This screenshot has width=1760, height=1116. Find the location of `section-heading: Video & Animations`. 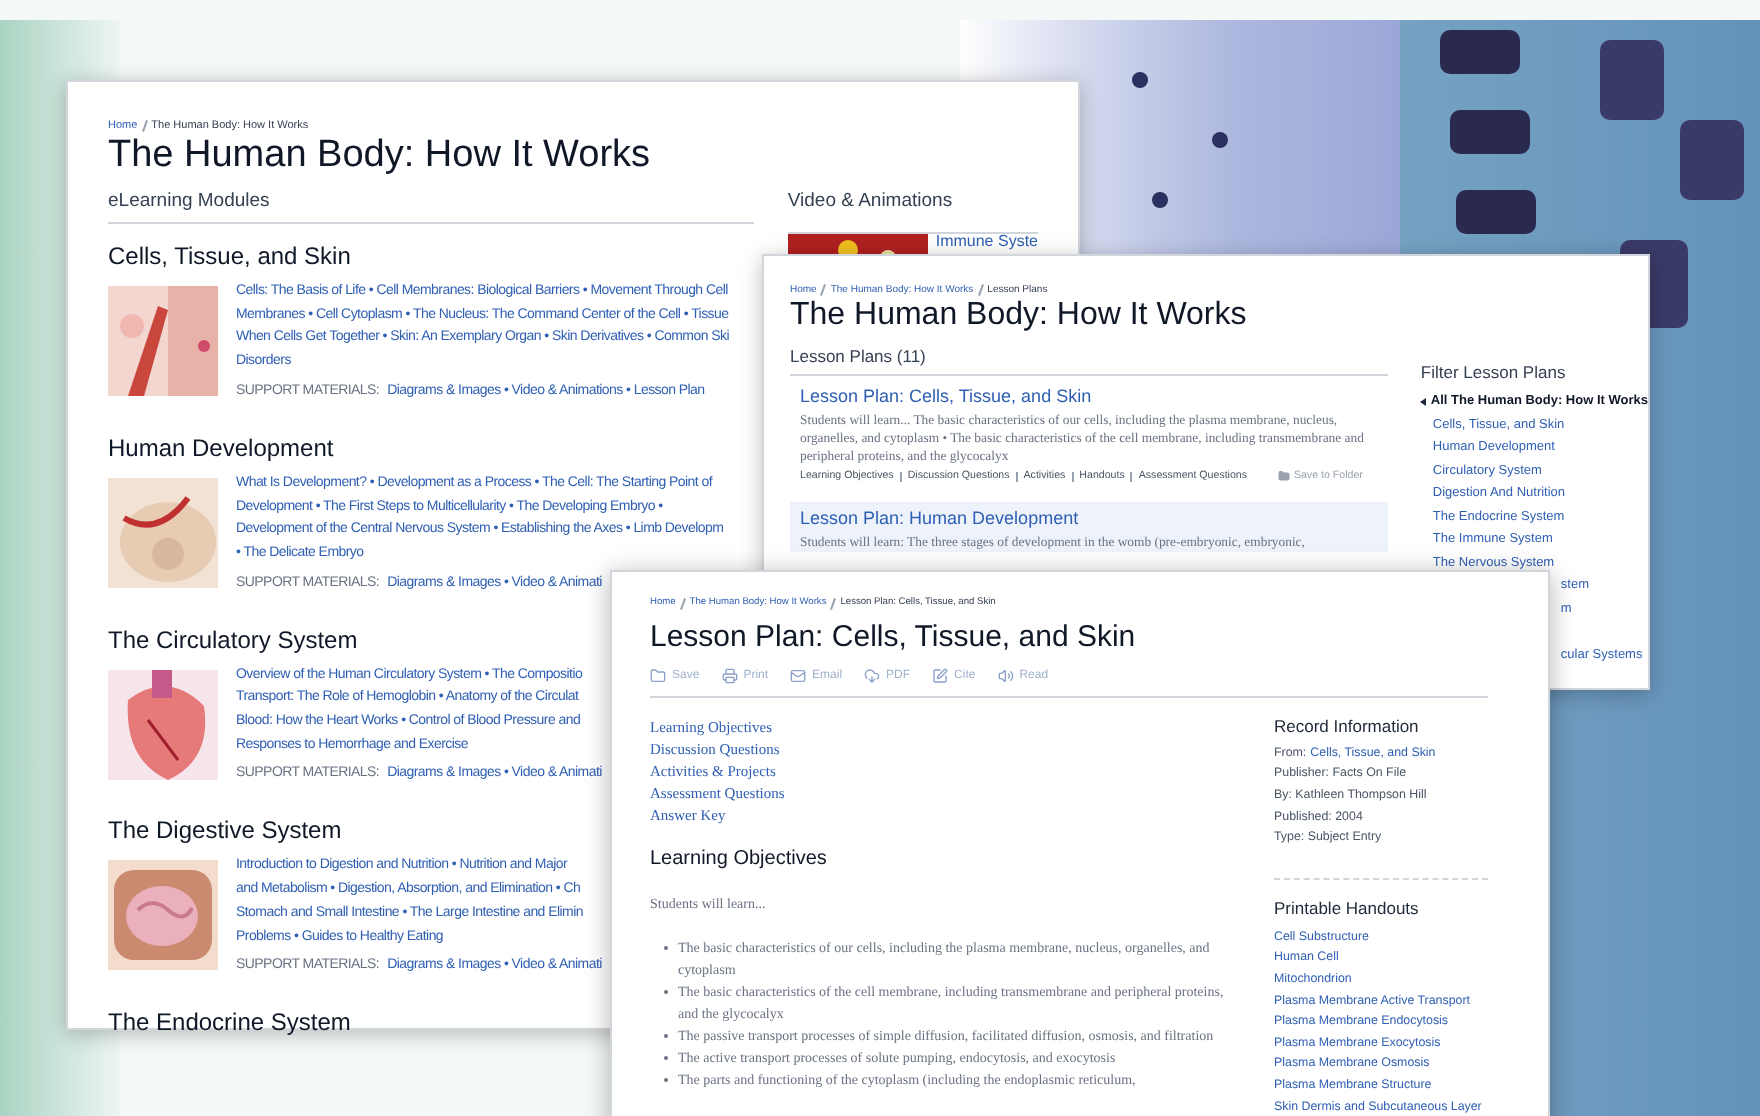

section-heading: Video & Animations is located at coordinates (871, 202).